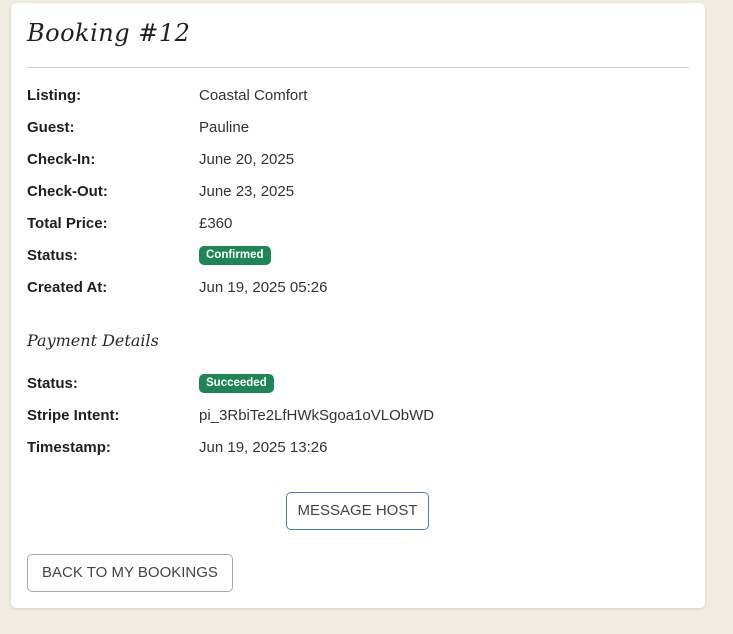 The height and width of the screenshot is (634, 733). What do you see at coordinates (253, 95) in the screenshot?
I see `listing-value: Coastal Comfort` at bounding box center [253, 95].